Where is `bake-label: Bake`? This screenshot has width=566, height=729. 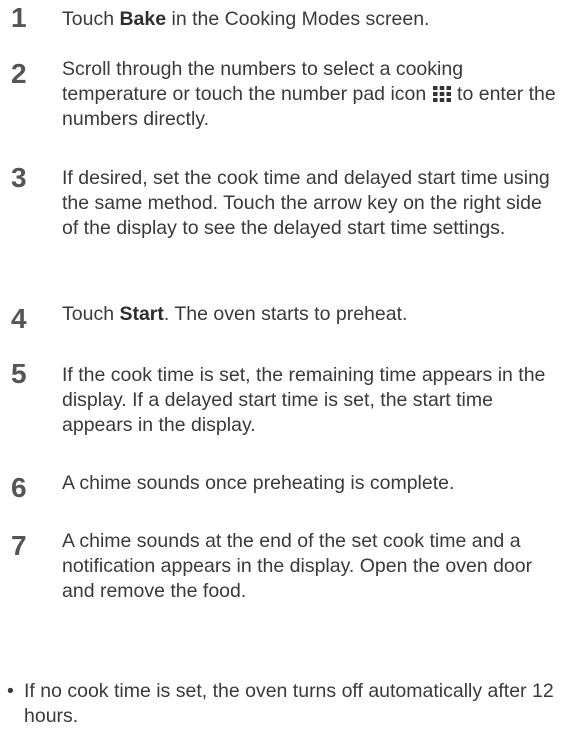
bake-label: Bake is located at coordinates (143, 19).